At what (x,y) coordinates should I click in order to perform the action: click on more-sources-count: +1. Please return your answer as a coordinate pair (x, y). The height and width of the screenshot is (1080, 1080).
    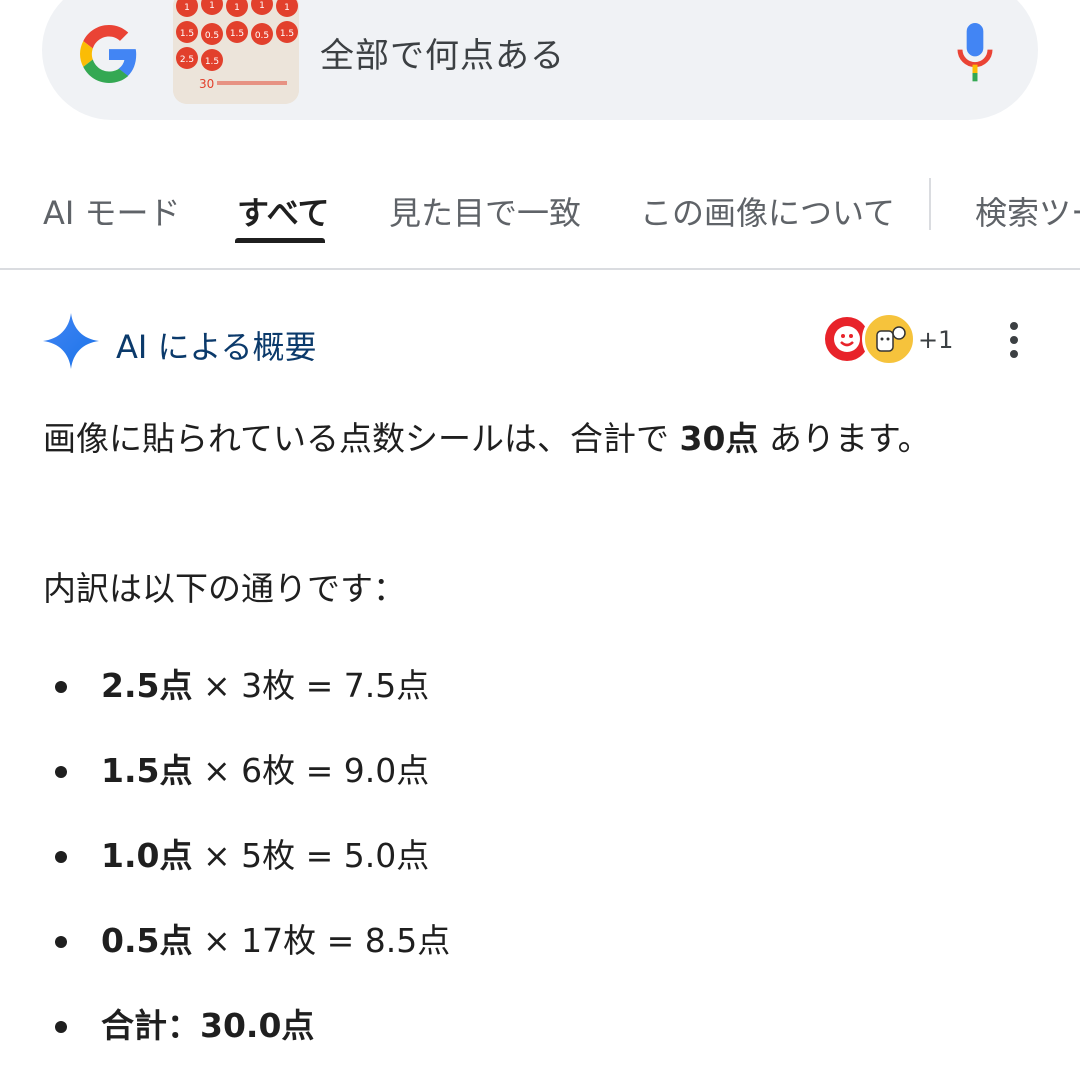
    Looking at the image, I should click on (935, 340).